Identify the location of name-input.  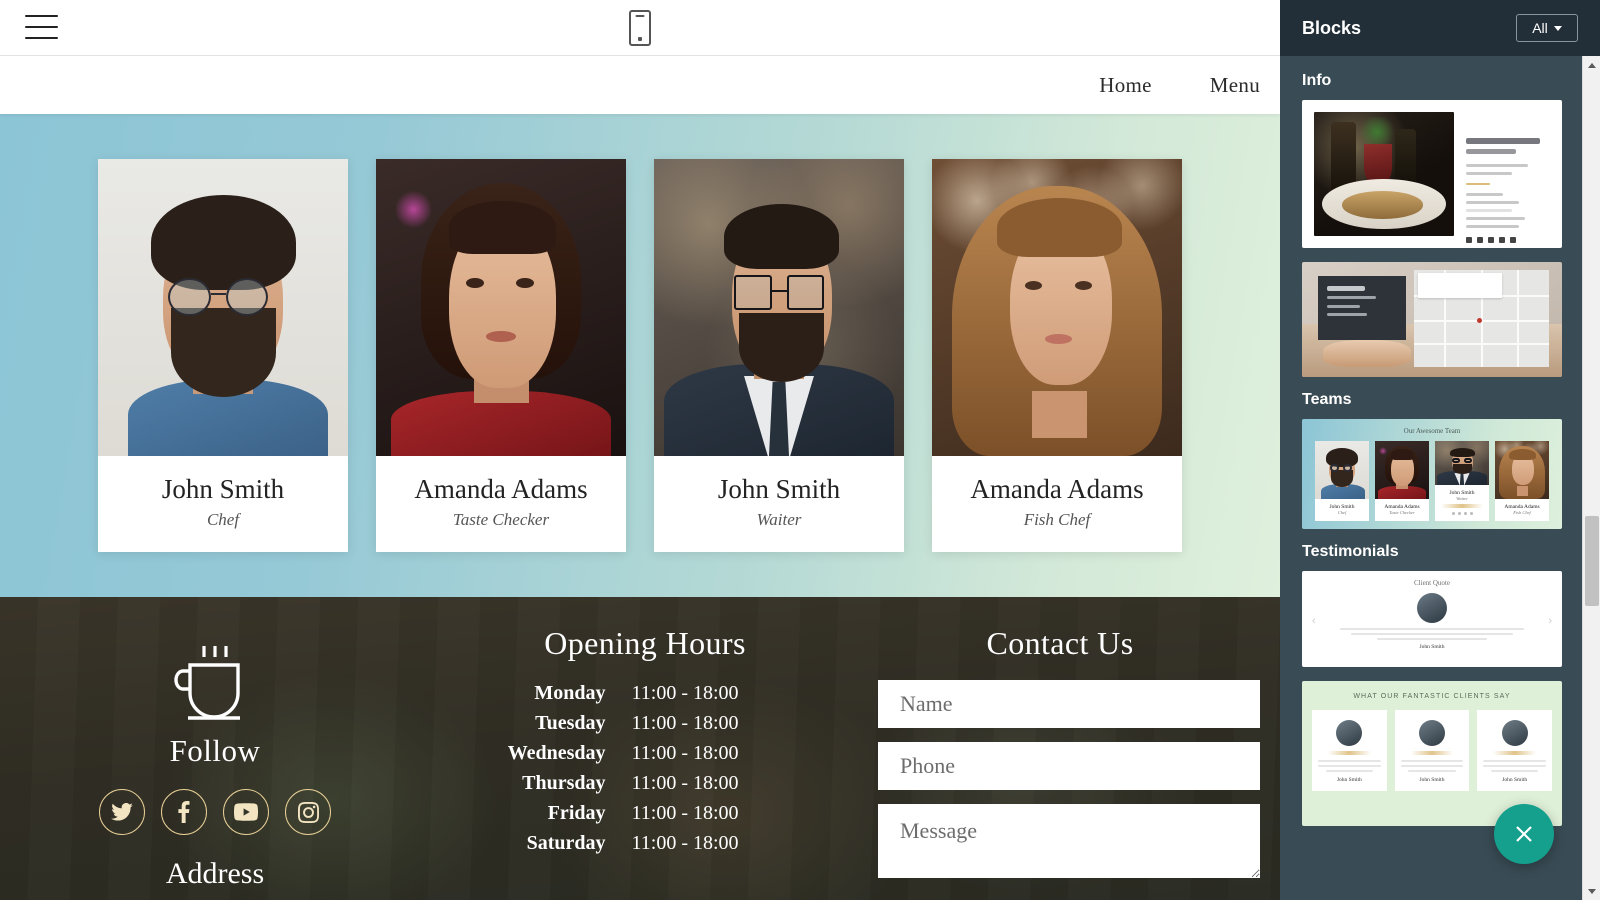
(1069, 704).